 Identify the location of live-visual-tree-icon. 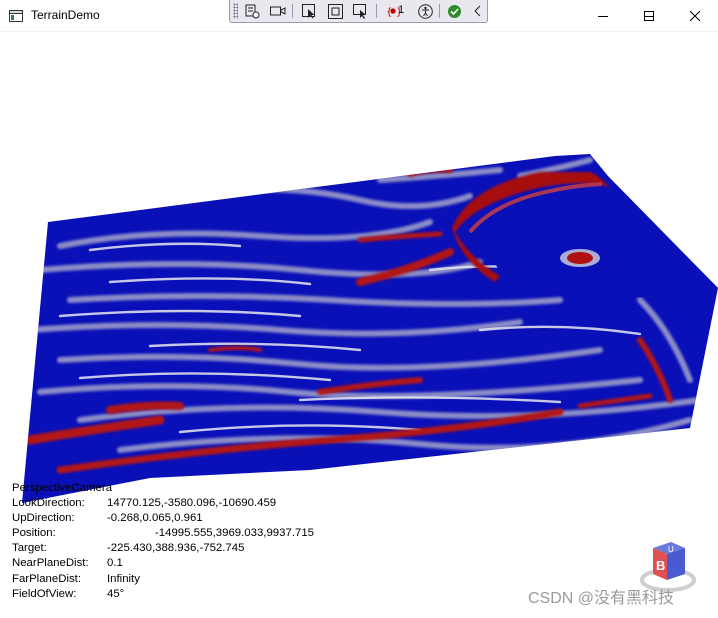
(252, 11).